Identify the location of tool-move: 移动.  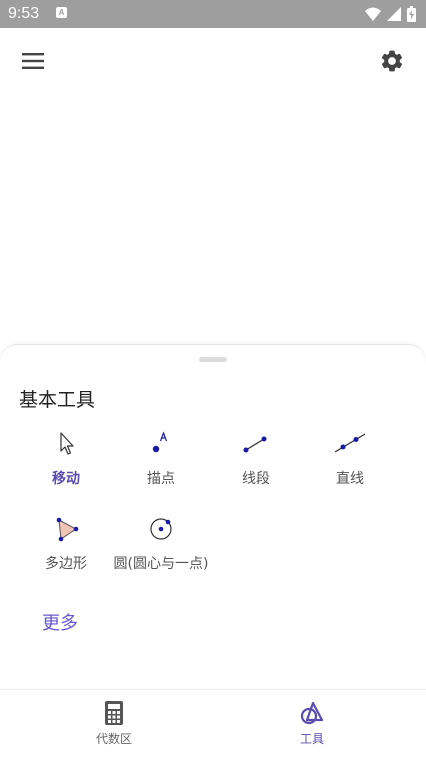
(66, 465).